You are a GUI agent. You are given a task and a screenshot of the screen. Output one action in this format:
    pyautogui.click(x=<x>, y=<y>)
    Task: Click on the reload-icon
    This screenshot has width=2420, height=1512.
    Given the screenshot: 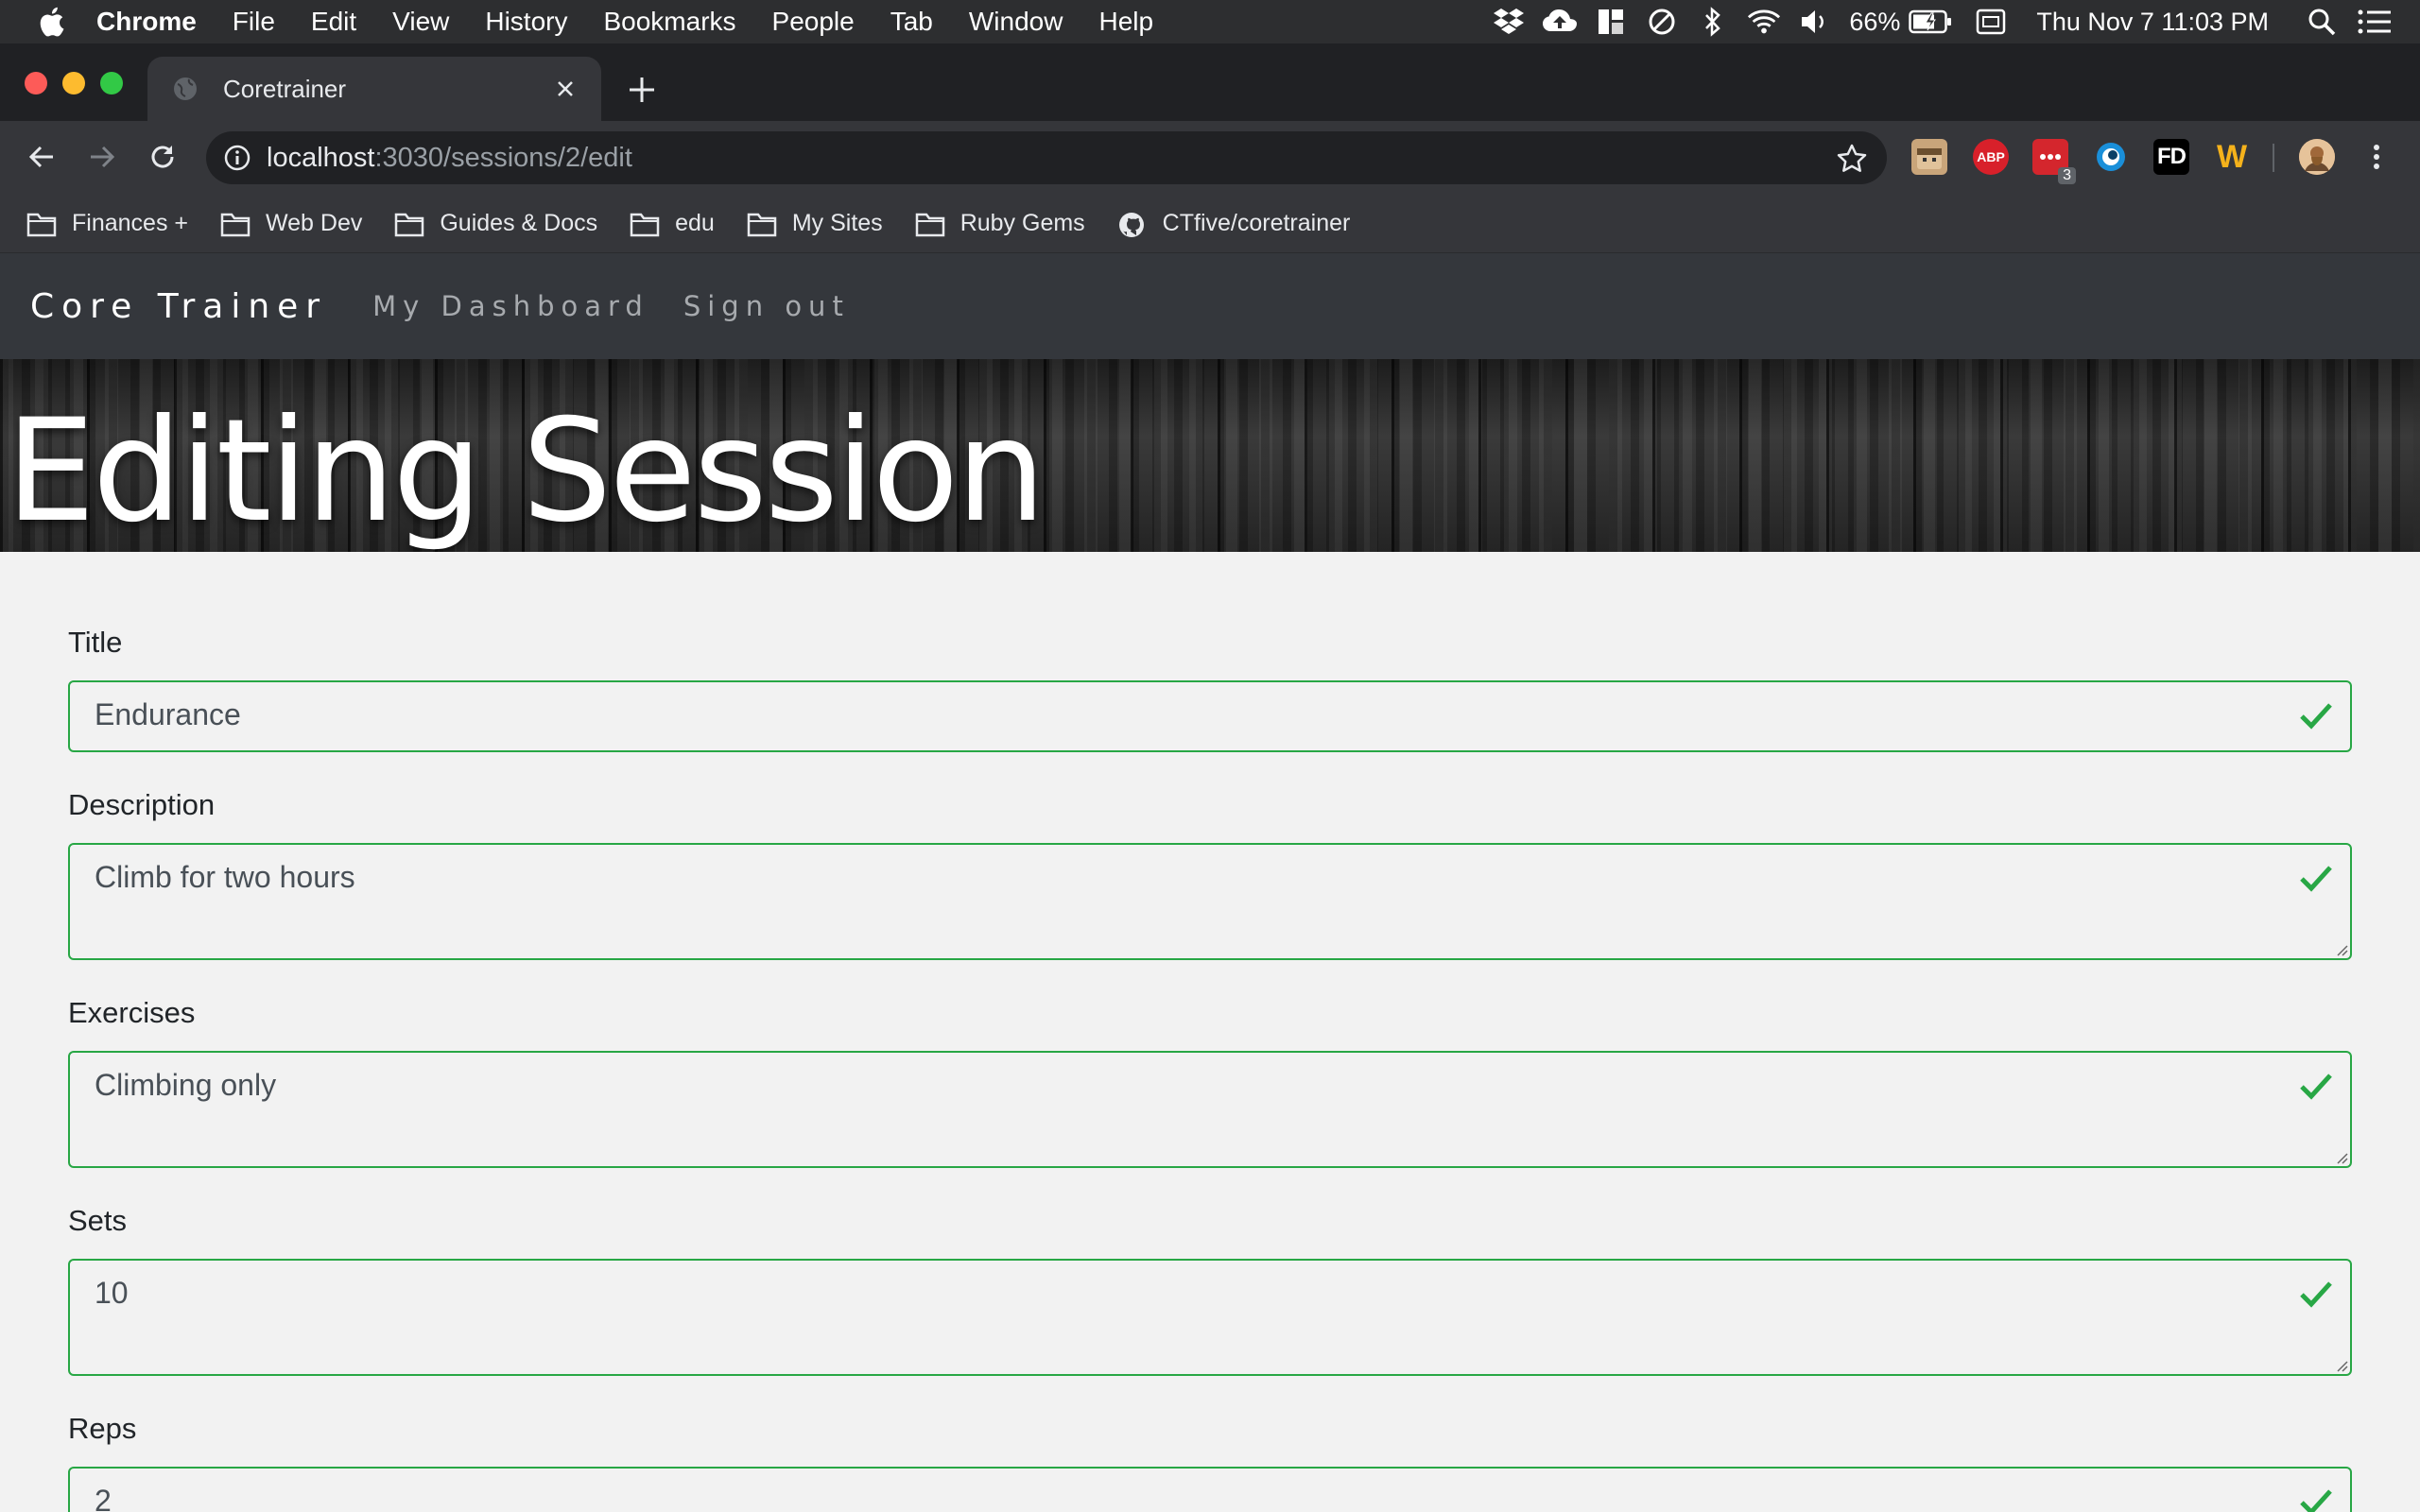 What is the action you would take?
    pyautogui.click(x=163, y=157)
    